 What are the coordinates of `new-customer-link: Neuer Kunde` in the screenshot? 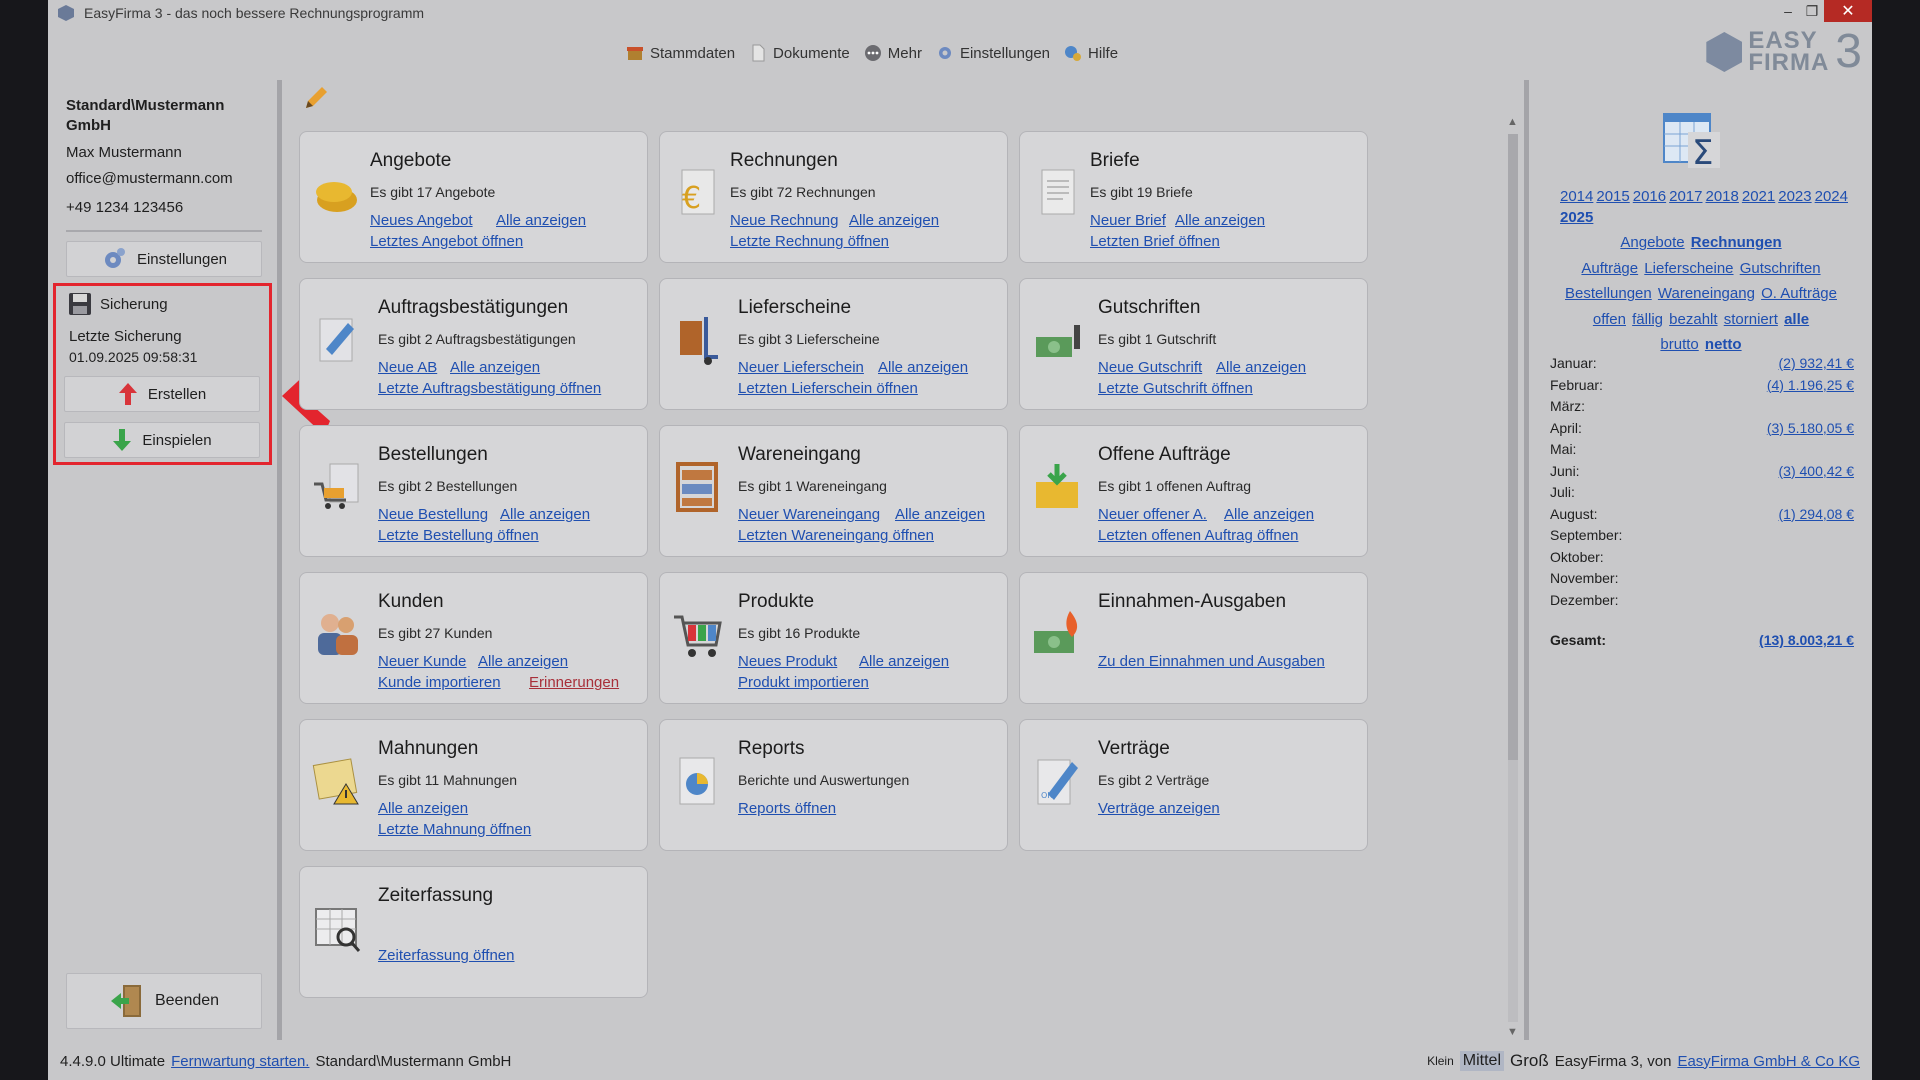 It's located at (422, 661).